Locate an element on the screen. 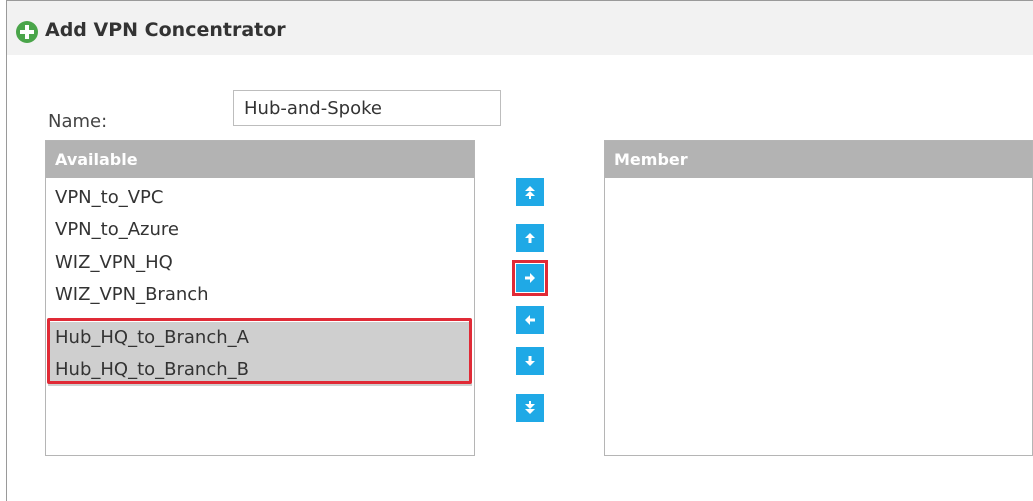 Image resolution: width=1033 pixels, height=501 pixels. add-circle-icon is located at coordinates (27, 32).